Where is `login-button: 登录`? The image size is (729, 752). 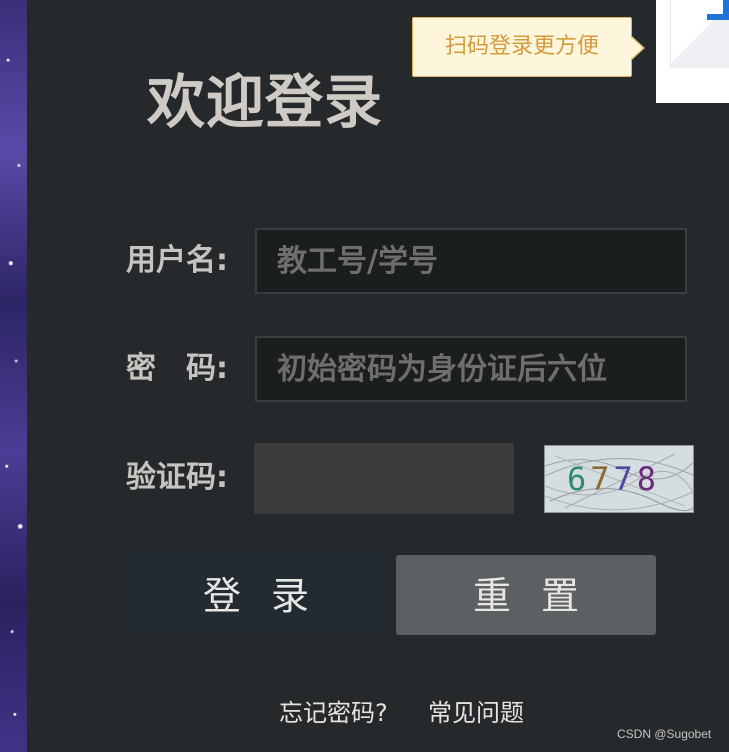
login-button: 登录 is located at coordinates (256, 595).